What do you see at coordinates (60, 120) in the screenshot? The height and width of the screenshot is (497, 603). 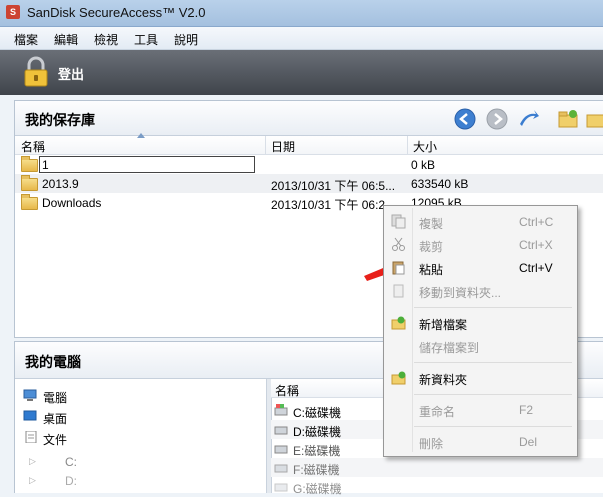 I see `vault-title: 我的保存庫` at bounding box center [60, 120].